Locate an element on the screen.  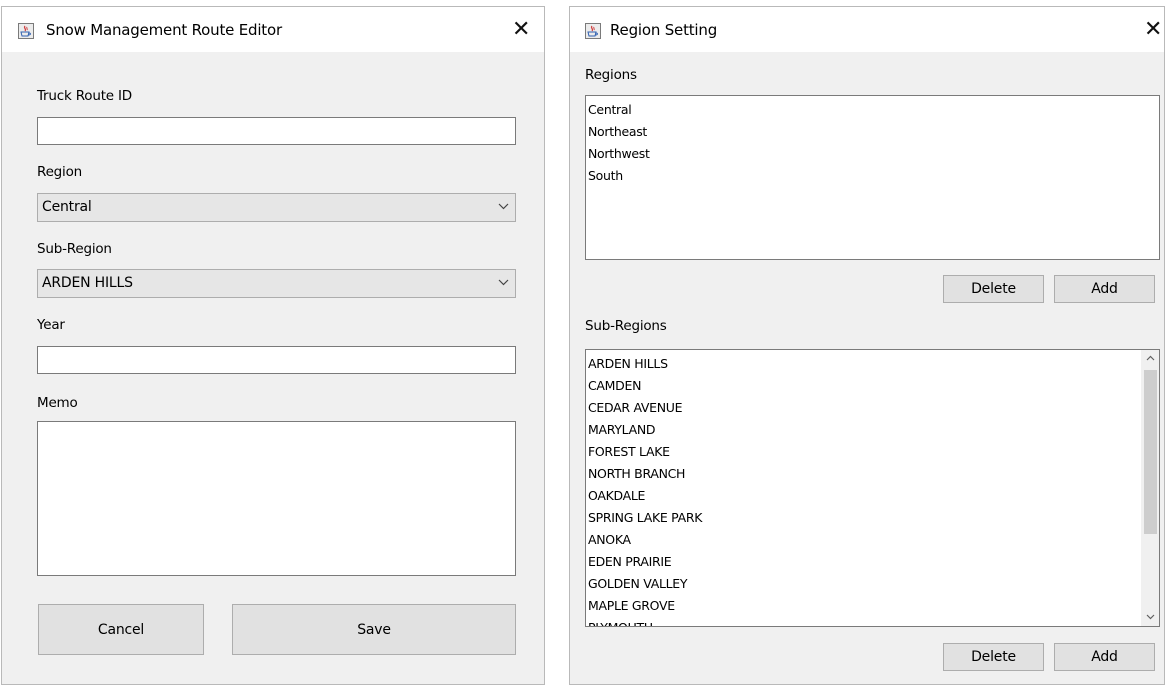
list-item: GOLDEN VALLEY is located at coordinates (644, 584).